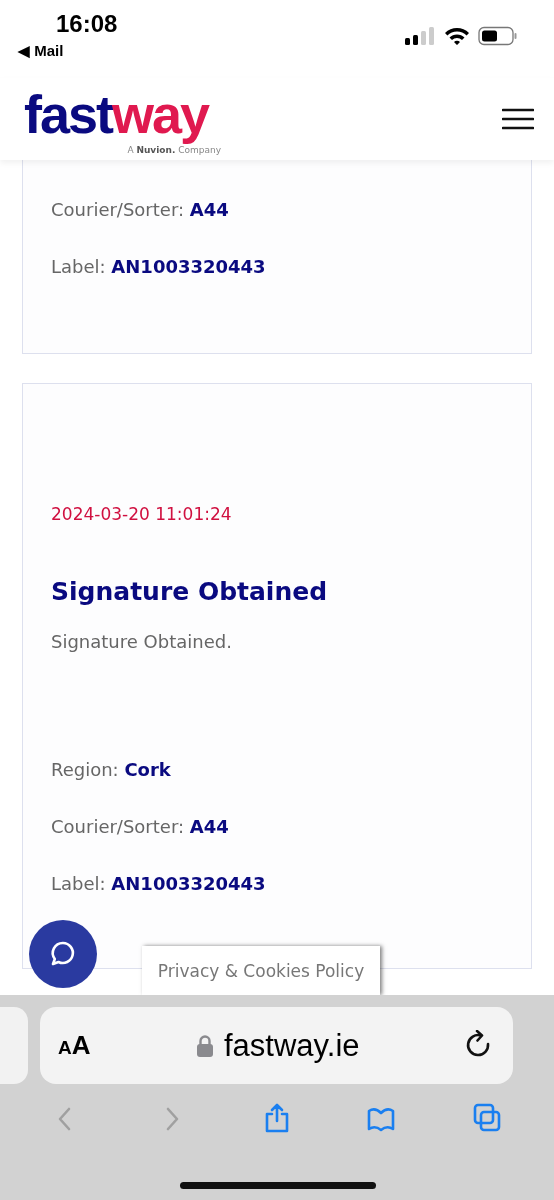 This screenshot has width=554, height=1200. I want to click on address-bar: AA fastway.ie, so click(276, 1045).